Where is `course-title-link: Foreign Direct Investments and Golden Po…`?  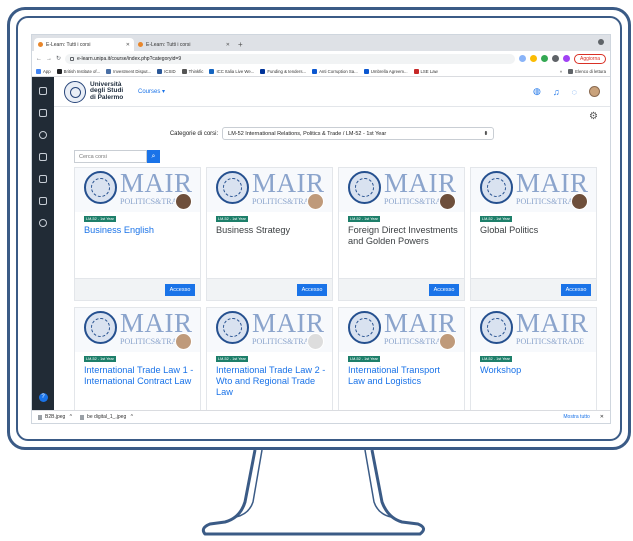
course-title-link: Foreign Direct Investments and Golden Po… is located at coordinates (403, 236).